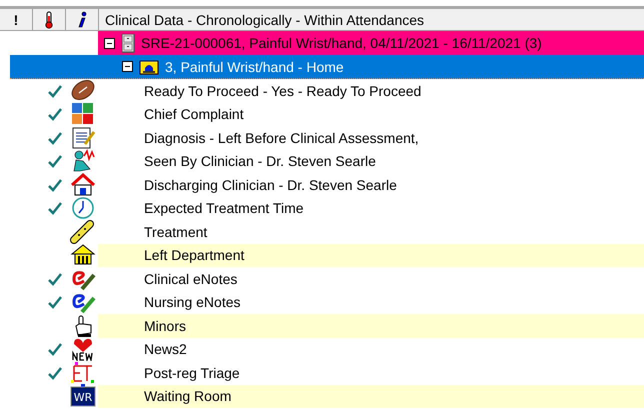 Image resolution: width=644 pixels, height=410 pixels. I want to click on clinical-data-item: Discharging Clinician - Dr. Steven Searle, so click(371, 184).